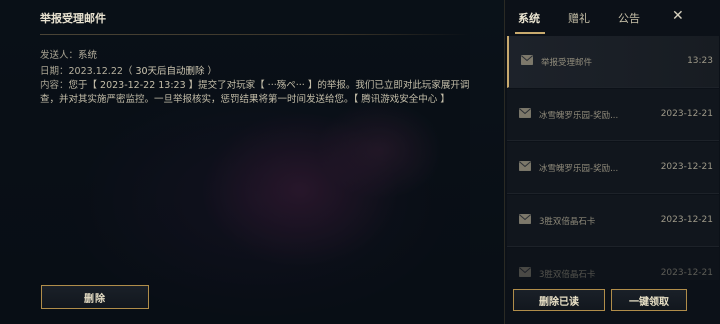 This screenshot has width=720, height=324. I want to click on date-line: 日期：2023.12.22（ 30天后自动删除 ）, so click(128, 70).